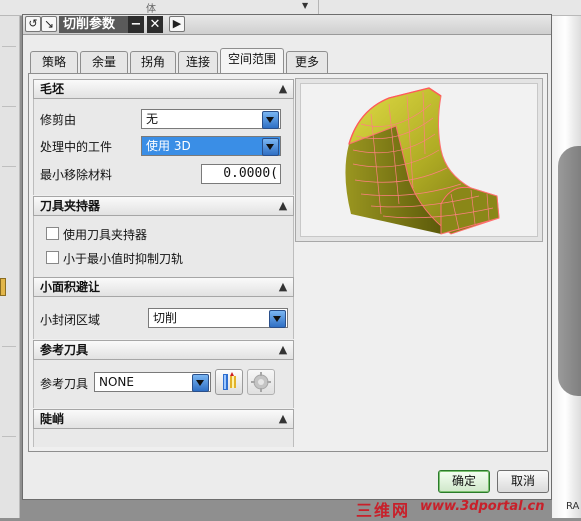  Describe the element at coordinates (52, 233) in the screenshot. I see `use-holder-checkbox` at that location.